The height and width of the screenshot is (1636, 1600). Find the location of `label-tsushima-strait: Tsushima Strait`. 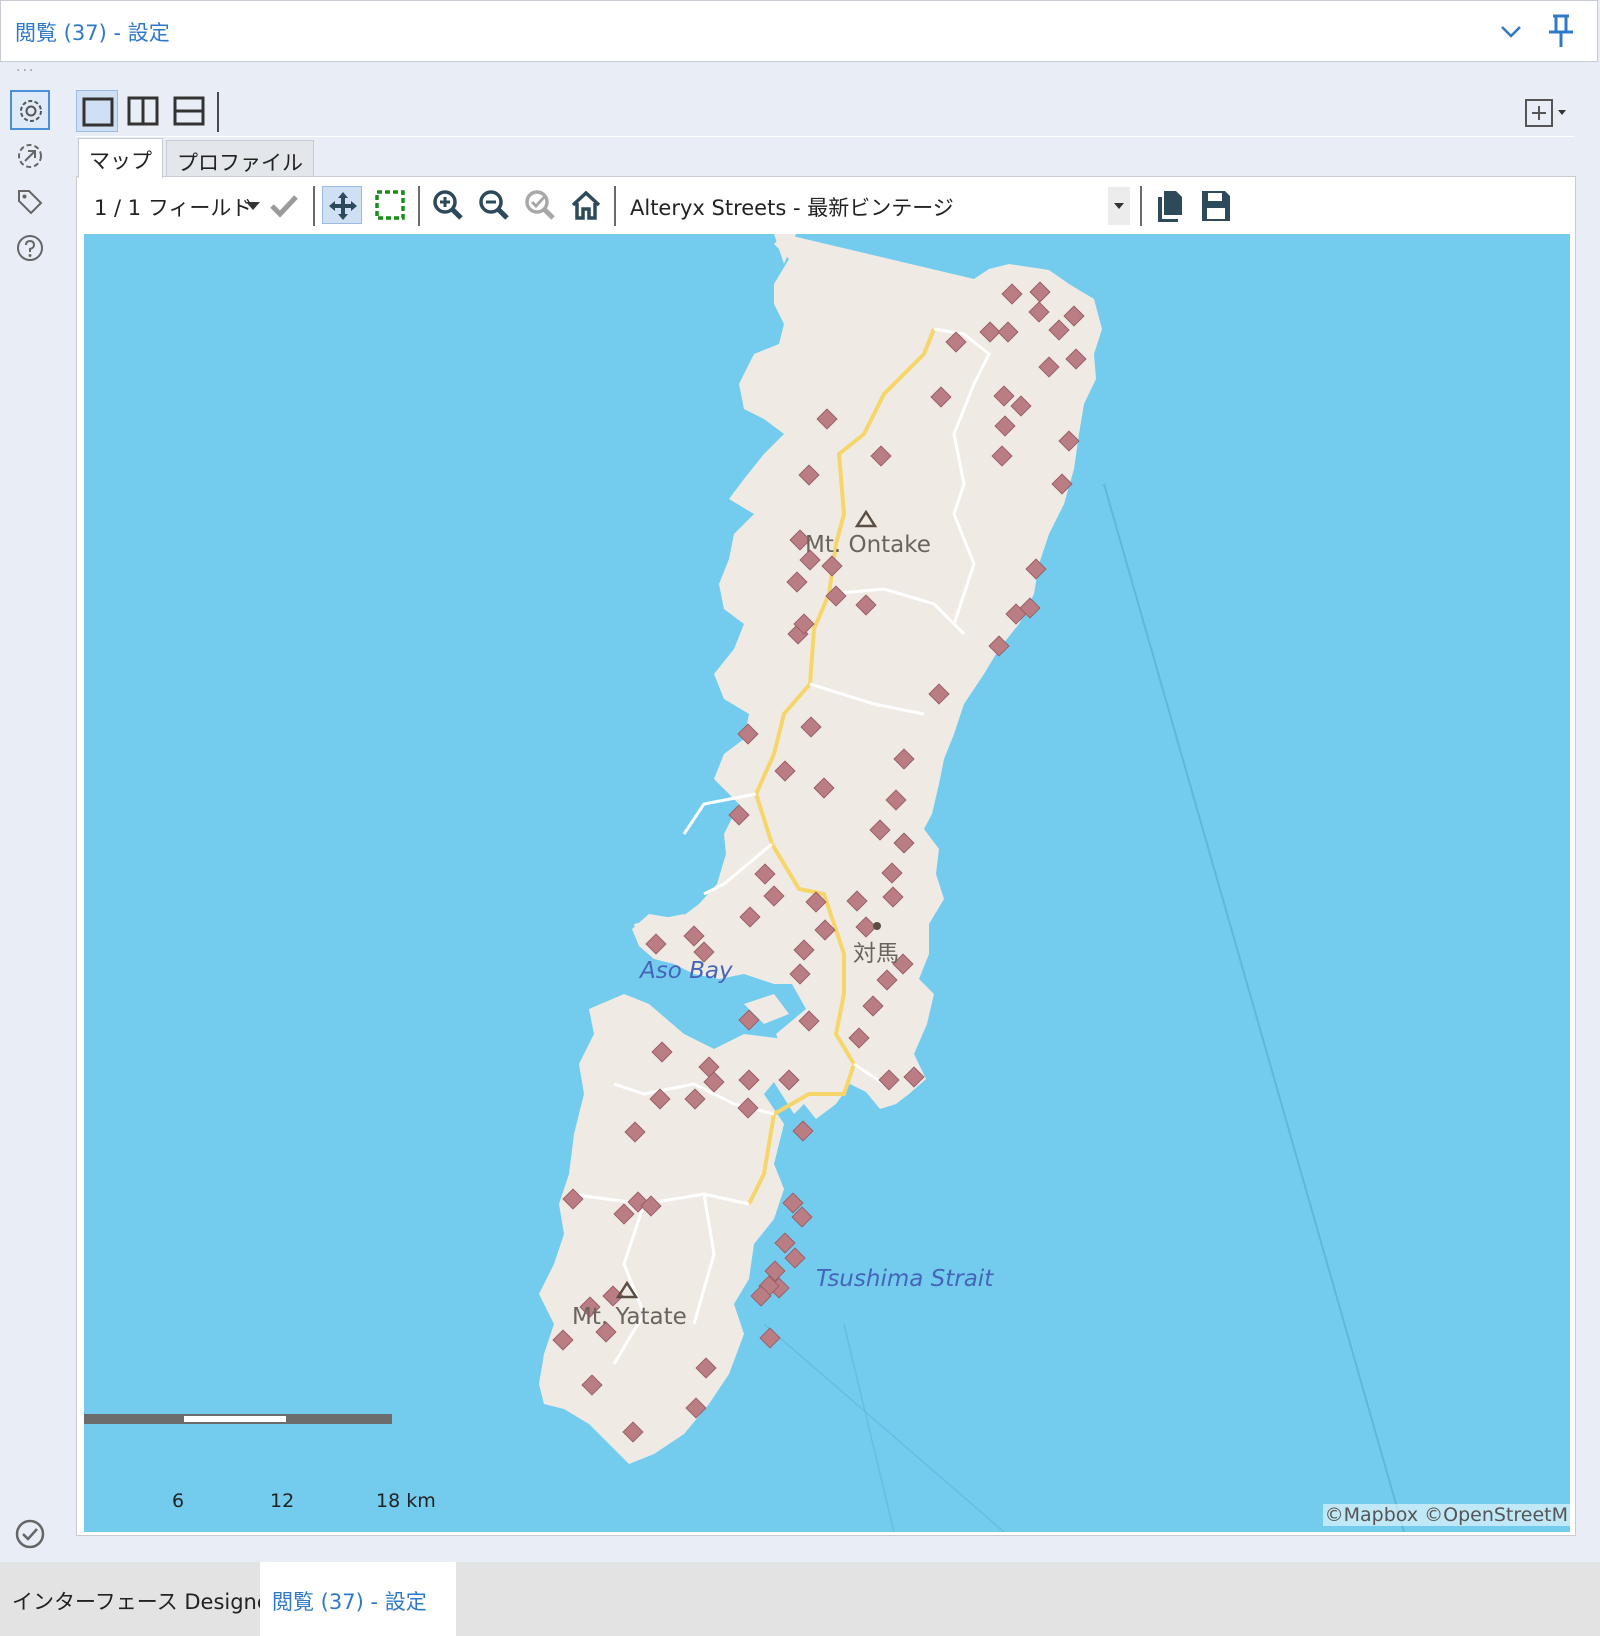

label-tsushima-strait: Tsushima Strait is located at coordinates (905, 1279).